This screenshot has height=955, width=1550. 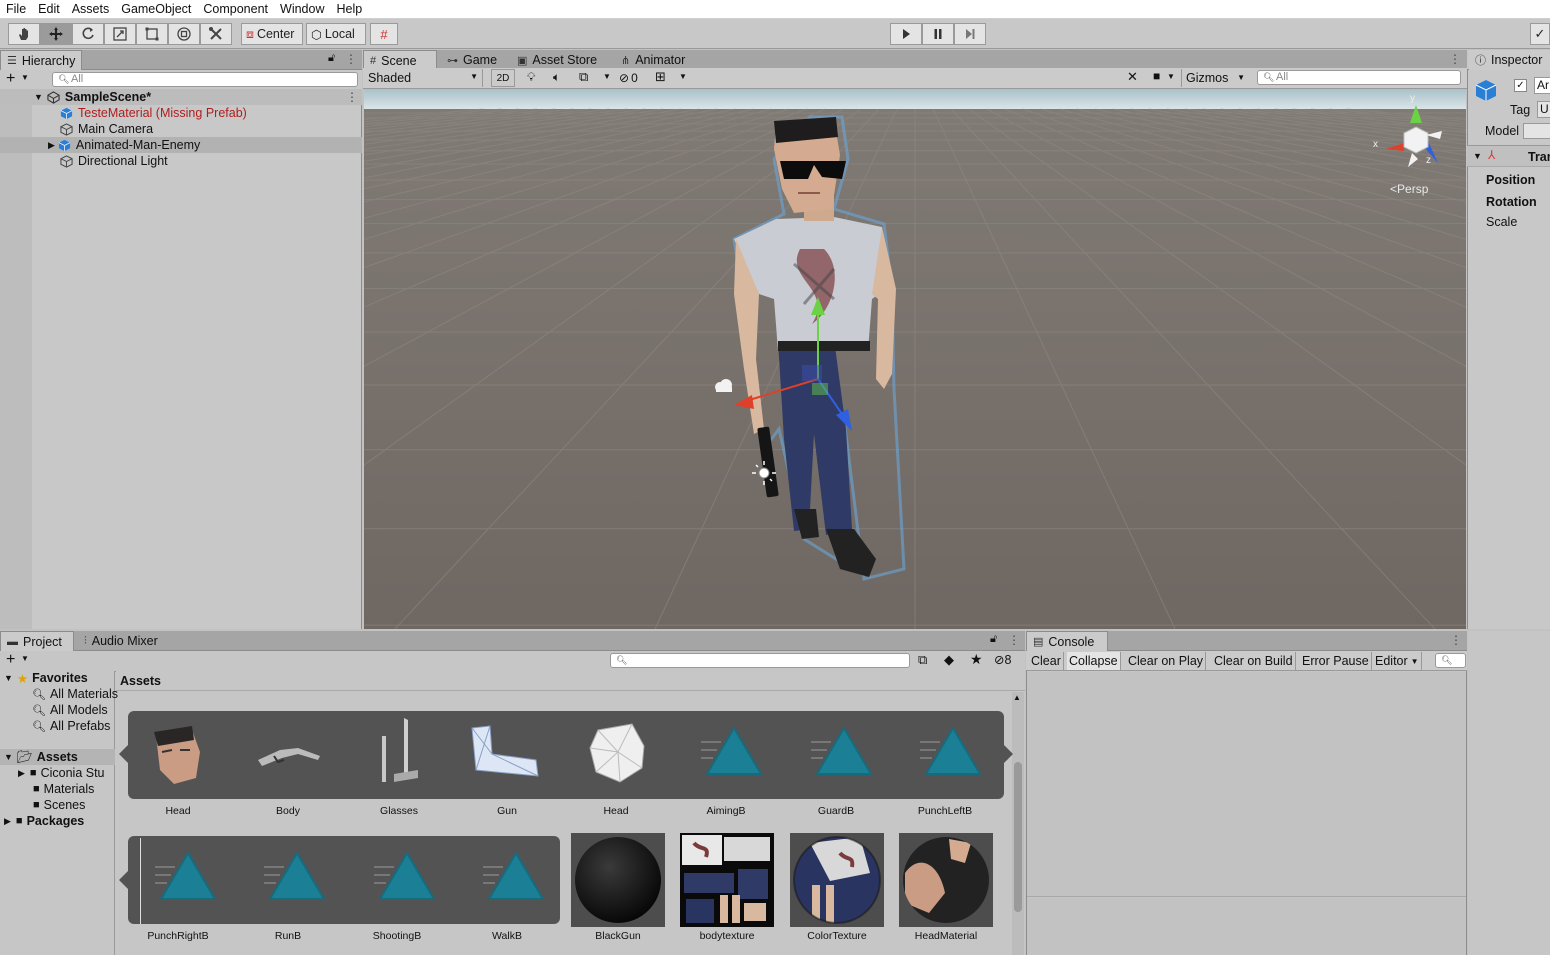 What do you see at coordinates (607, 76) in the screenshot?
I see `effects-dropdown-icon: ▼` at bounding box center [607, 76].